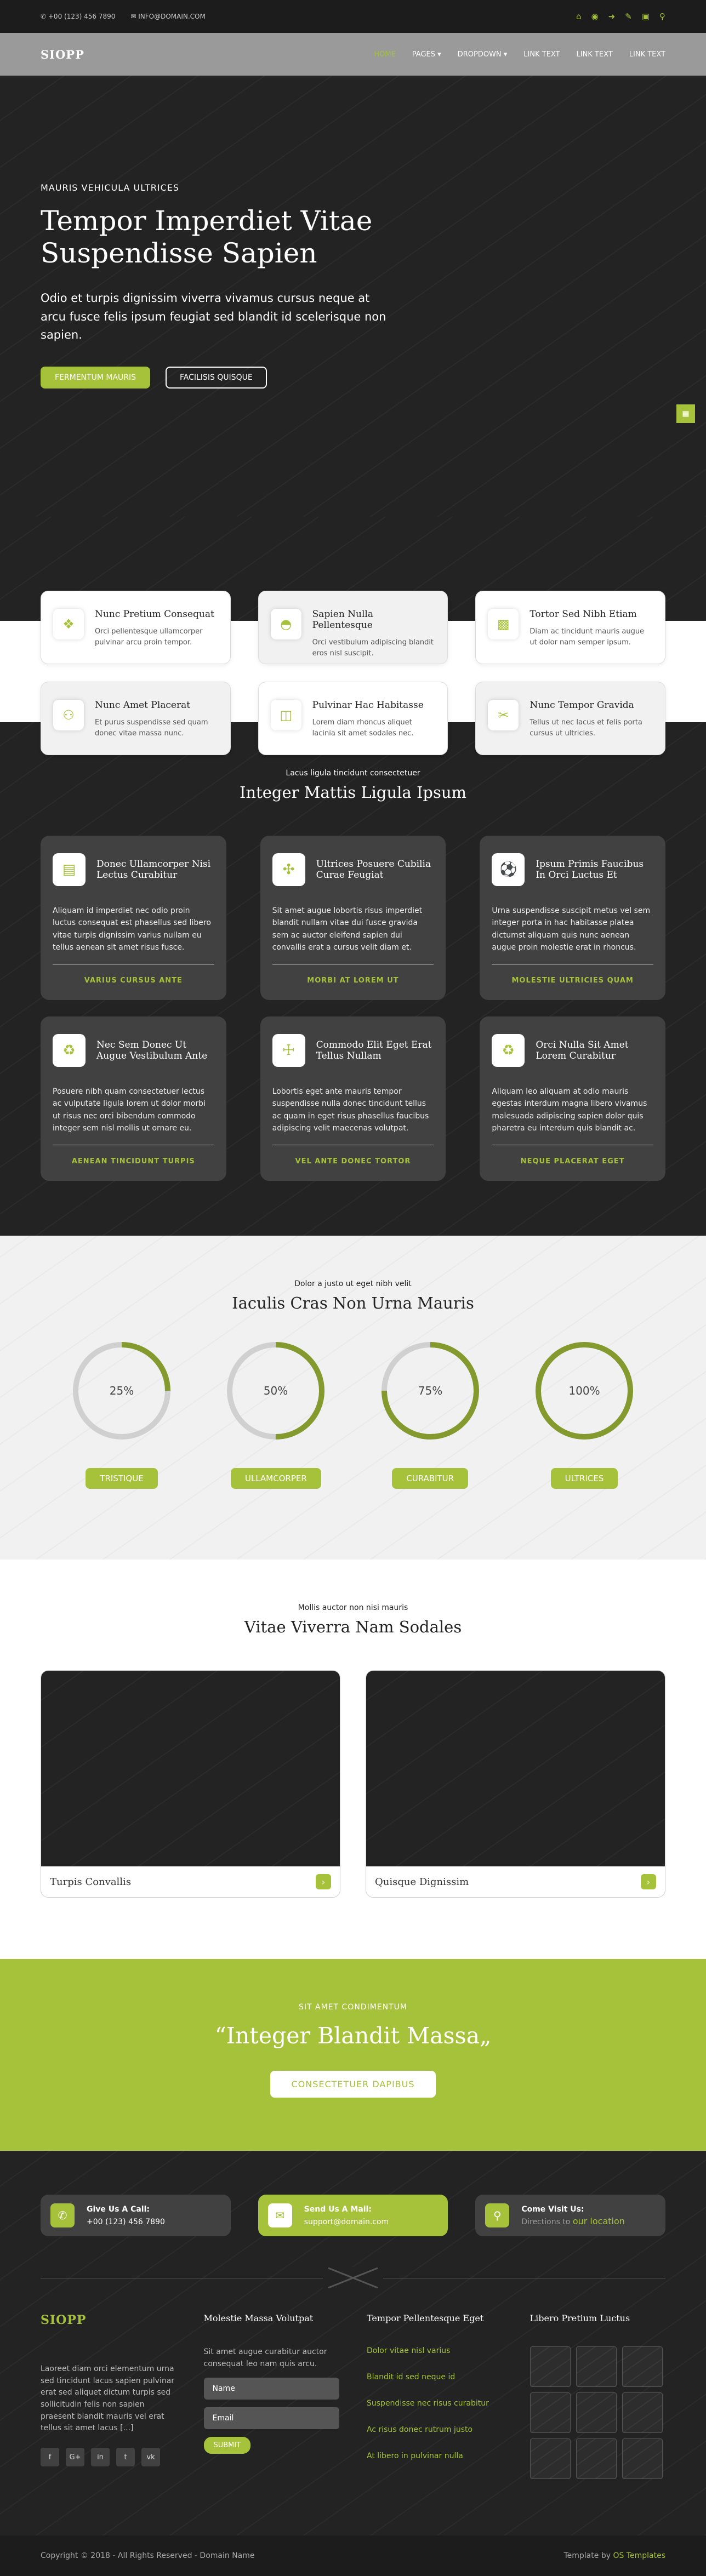  Describe the element at coordinates (271, 2419) in the screenshot. I see `email-field: Email` at that location.